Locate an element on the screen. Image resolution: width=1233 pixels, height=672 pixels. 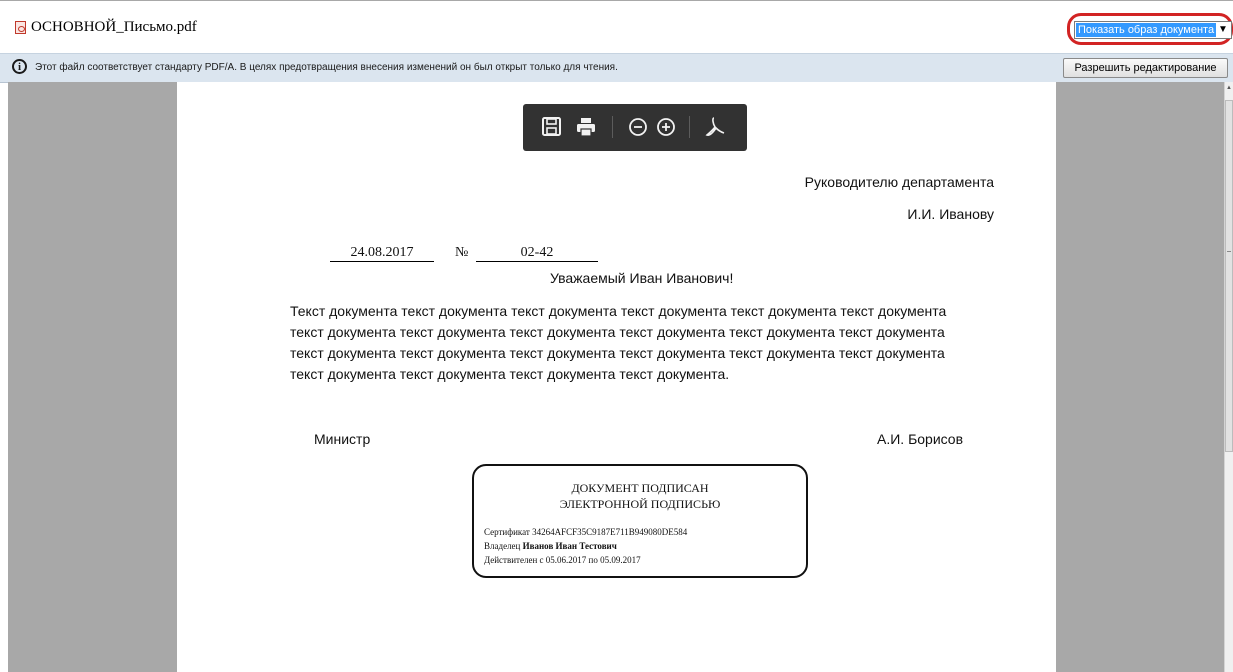
scroll-thumb is located at coordinates (1229, 276).